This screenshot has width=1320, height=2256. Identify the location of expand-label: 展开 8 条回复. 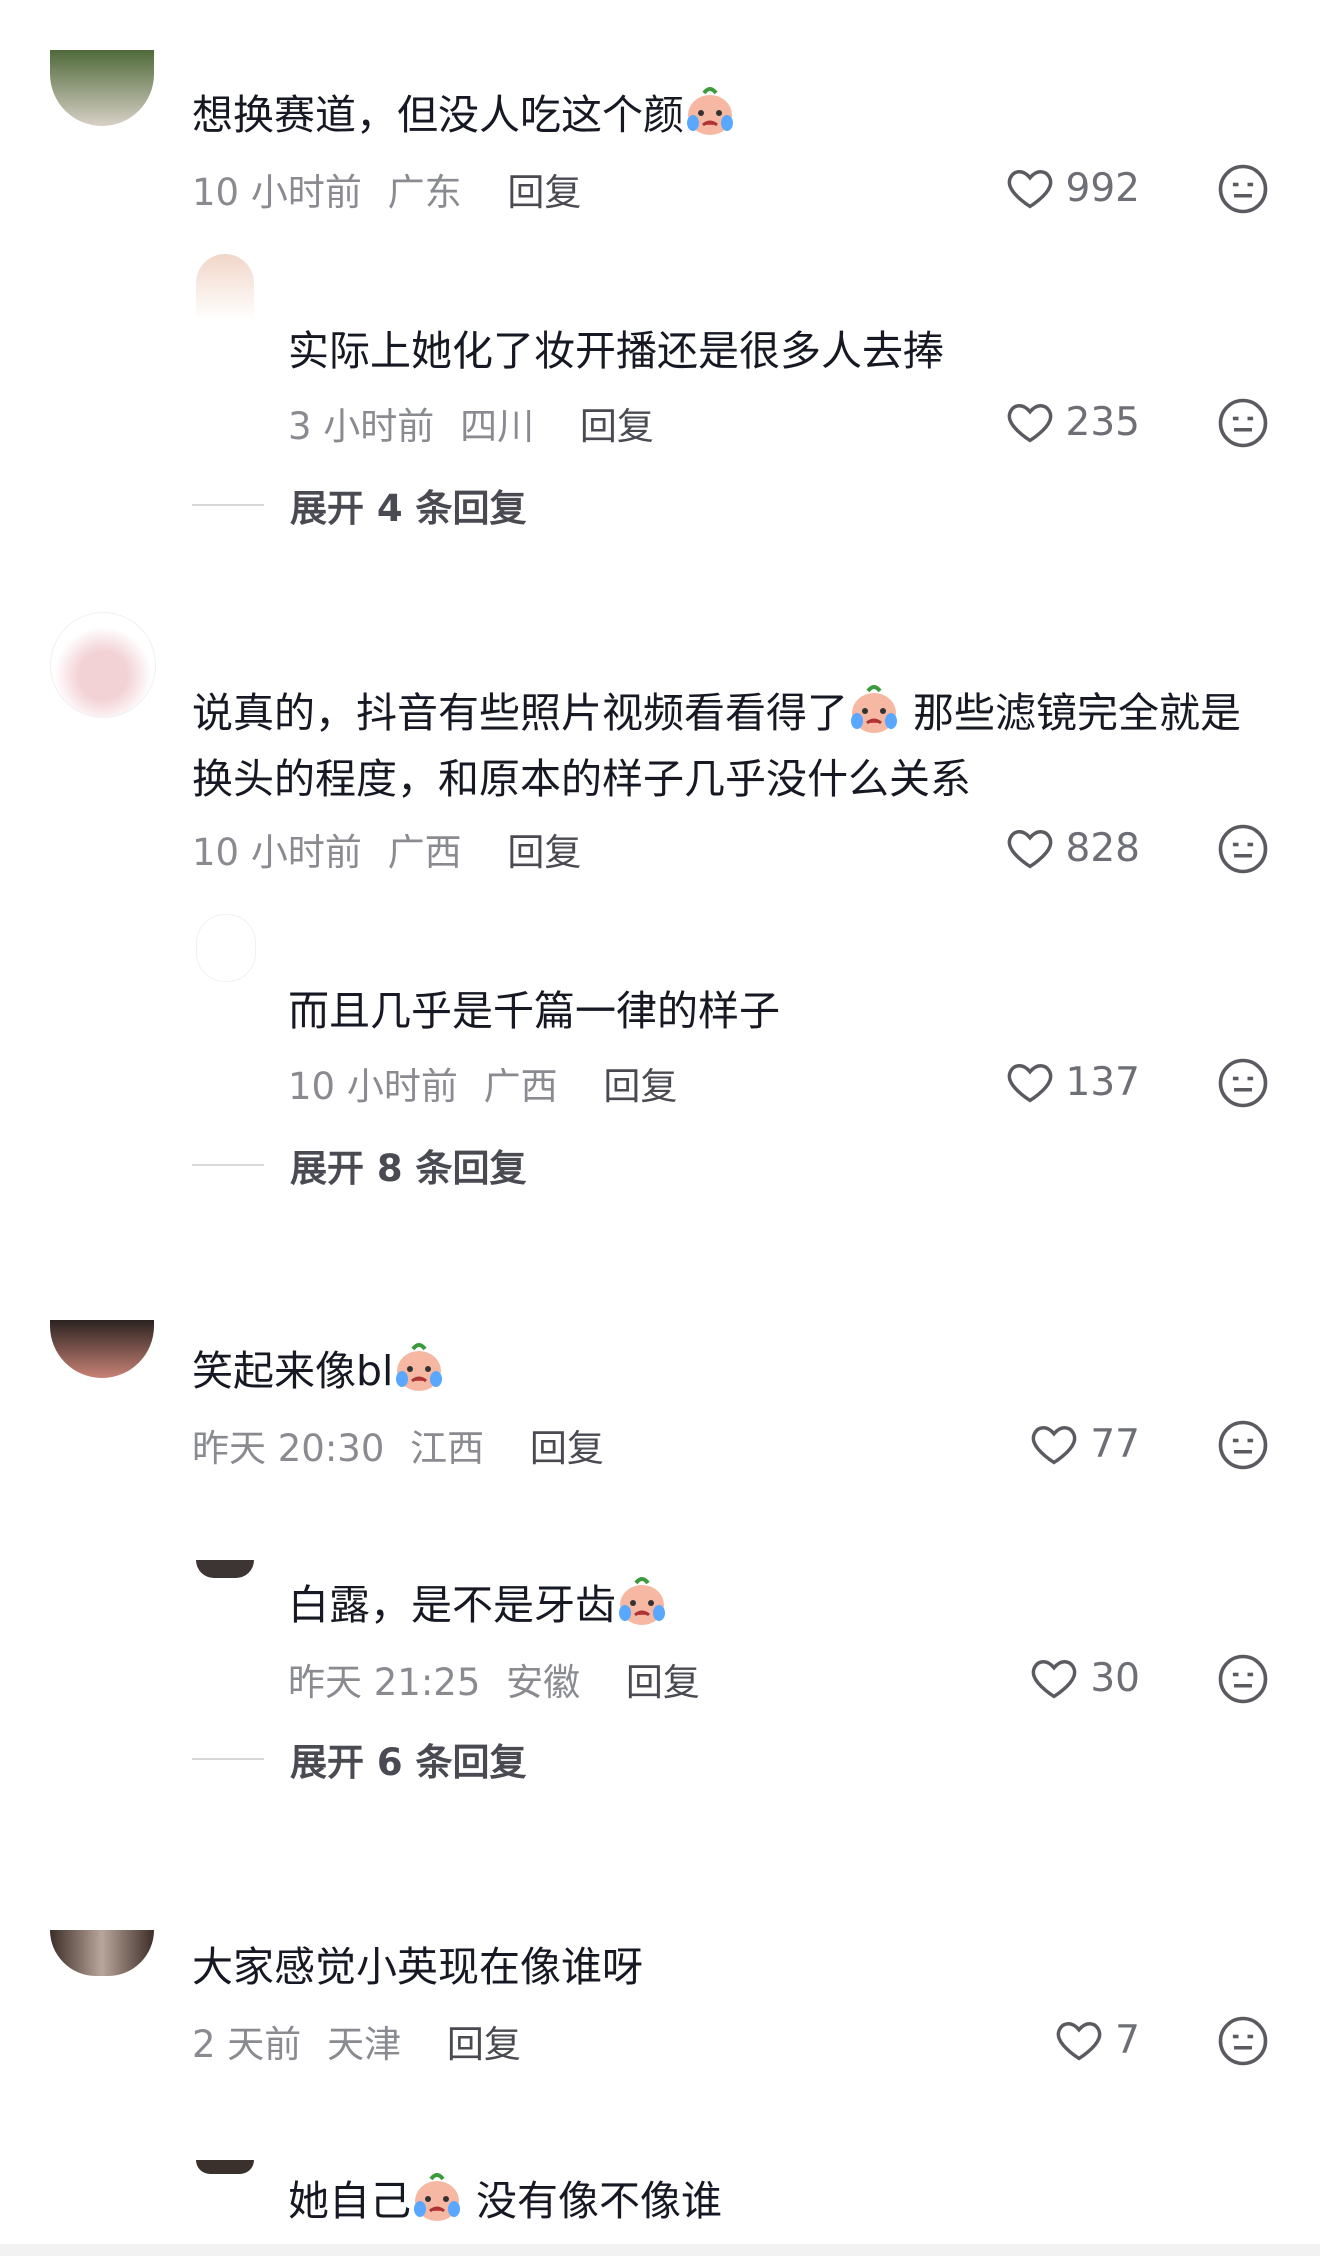
(408, 1168).